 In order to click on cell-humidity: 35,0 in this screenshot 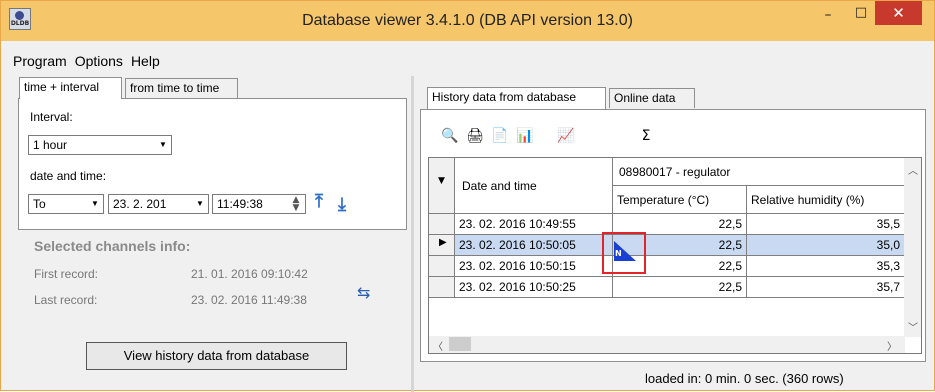, I will do `click(826, 245)`.